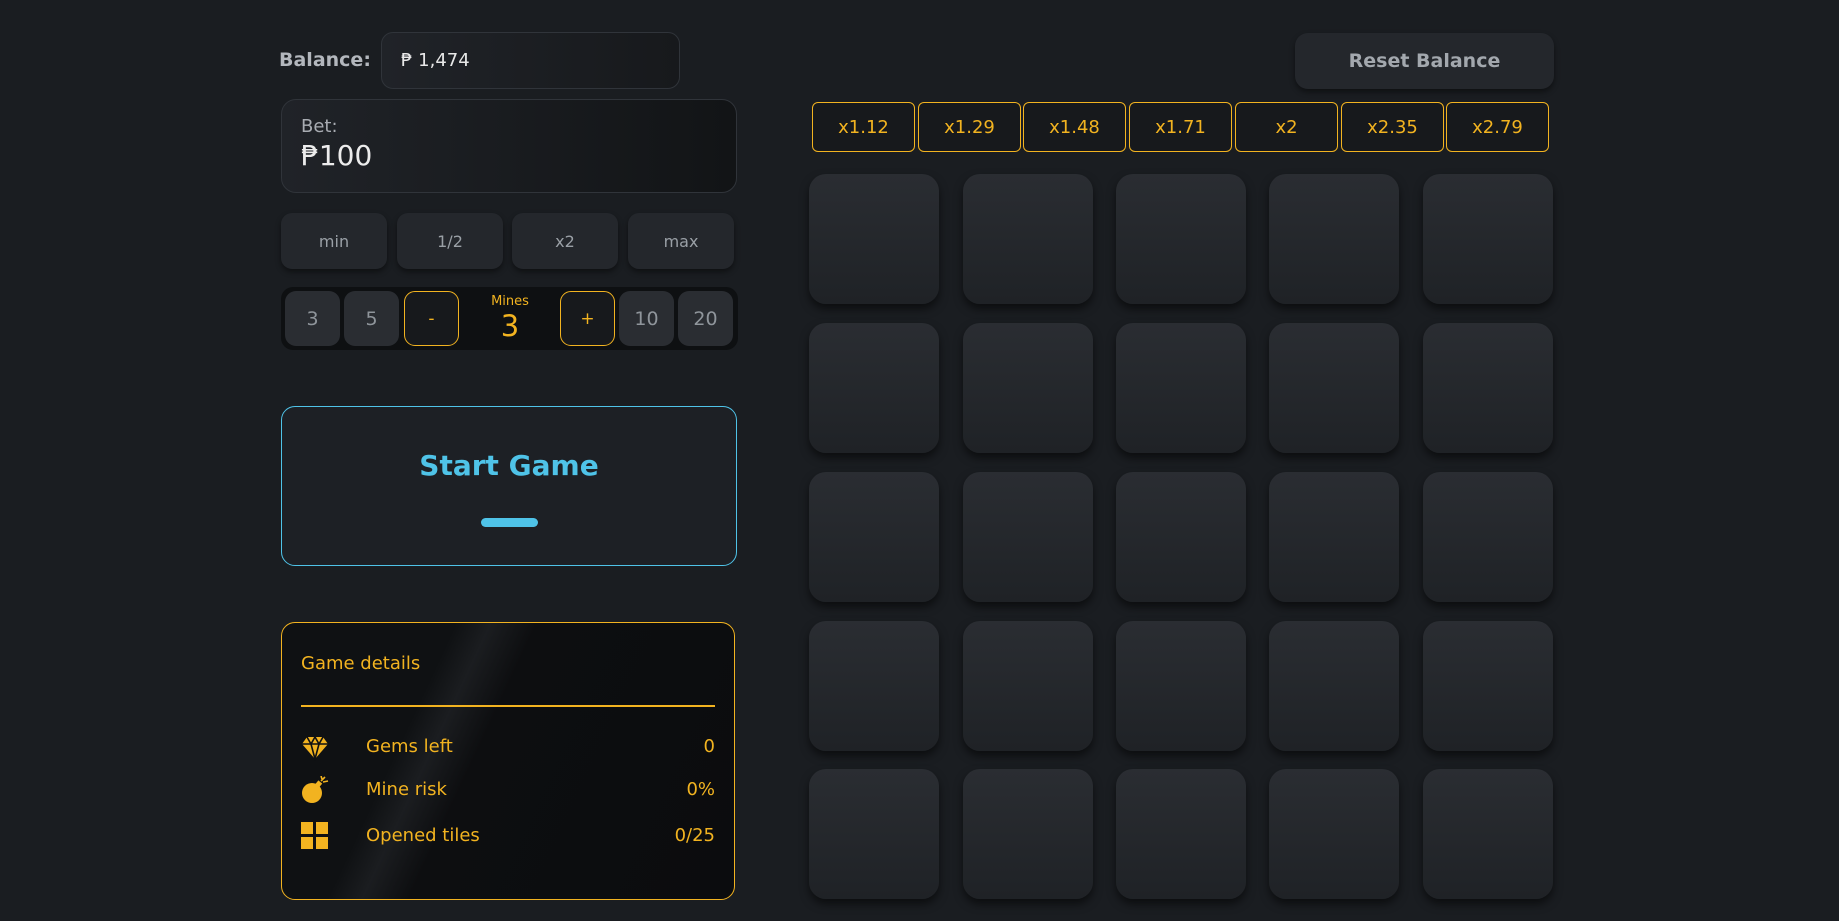 Image resolution: width=1839 pixels, height=921 pixels. Describe the element at coordinates (334, 241) in the screenshot. I see `min-bet-button: min` at that location.